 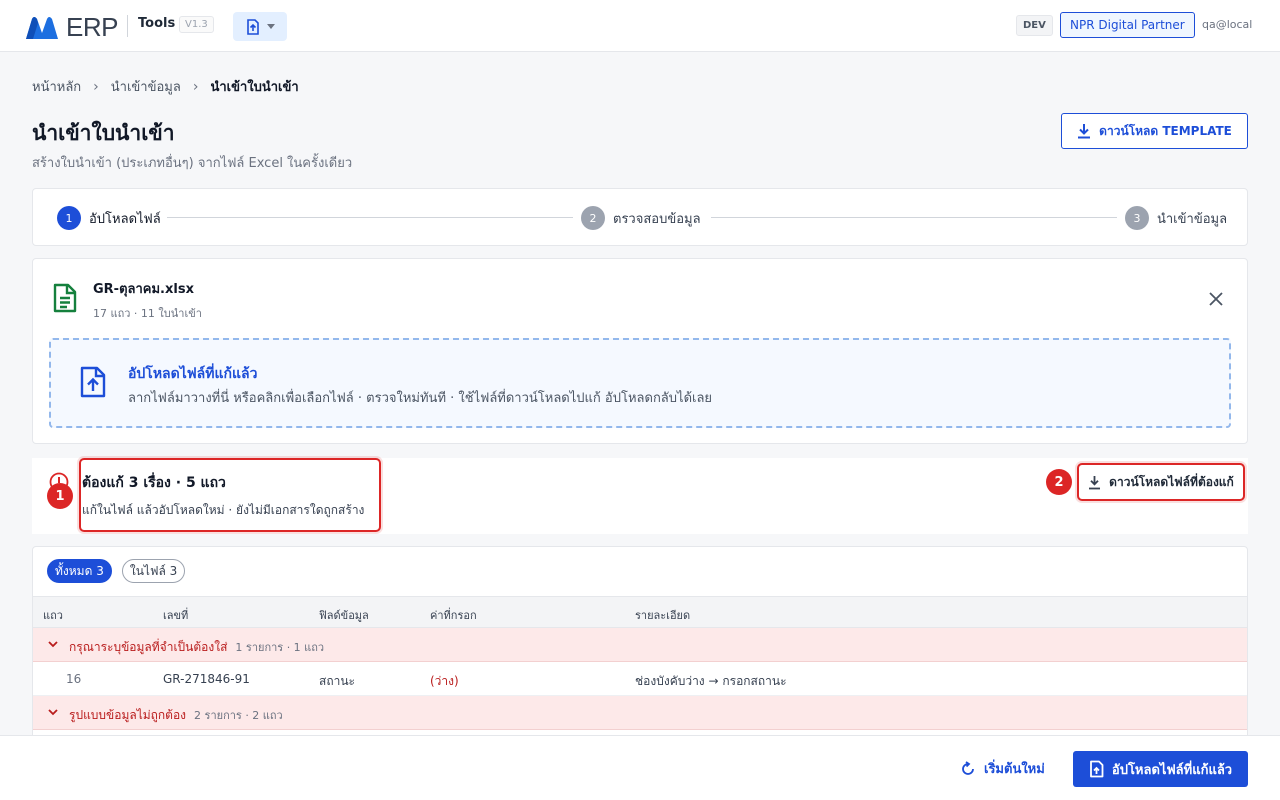 What do you see at coordinates (1137, 218) in the screenshot?
I see `step-number: 3` at bounding box center [1137, 218].